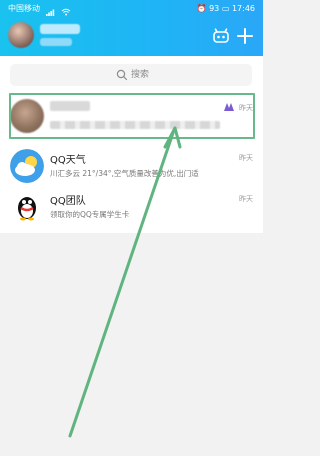 The height and width of the screenshot is (456, 320). What do you see at coordinates (132, 116) in the screenshot?
I see `highlight-box` at bounding box center [132, 116].